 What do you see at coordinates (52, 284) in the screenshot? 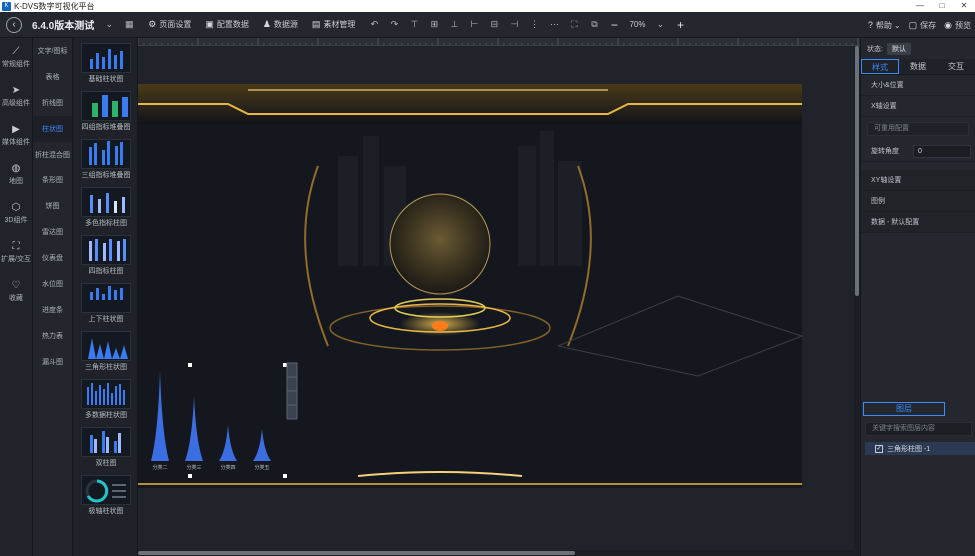
I see `category-liquid: 水位图` at bounding box center [52, 284].